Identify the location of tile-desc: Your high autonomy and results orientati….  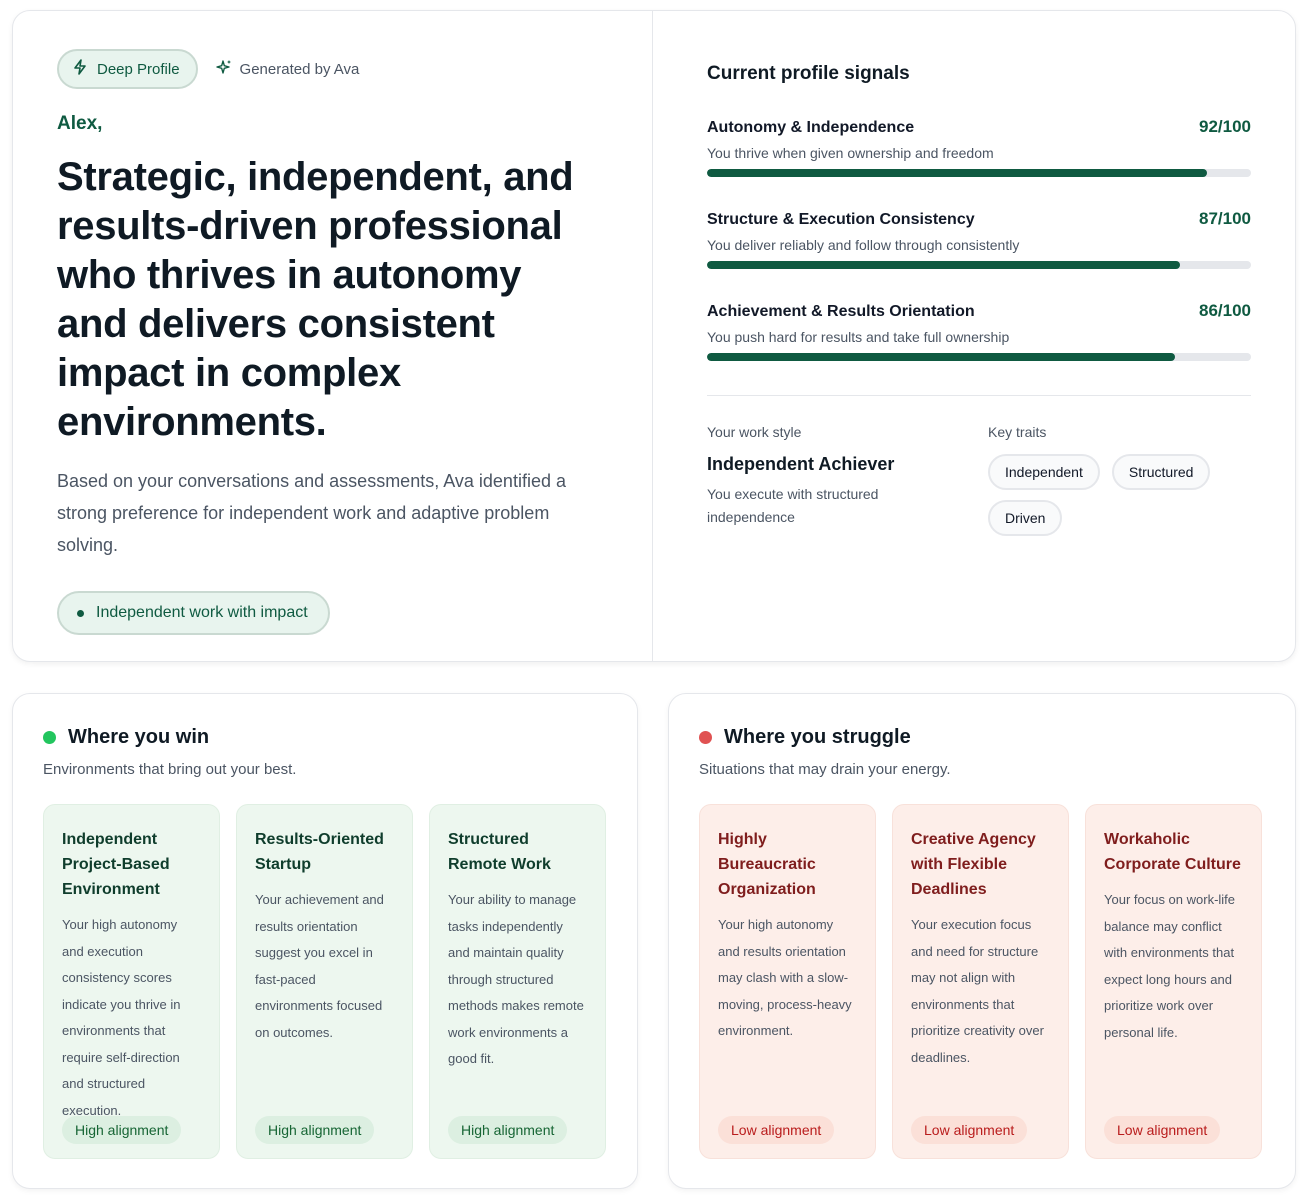
(785, 977).